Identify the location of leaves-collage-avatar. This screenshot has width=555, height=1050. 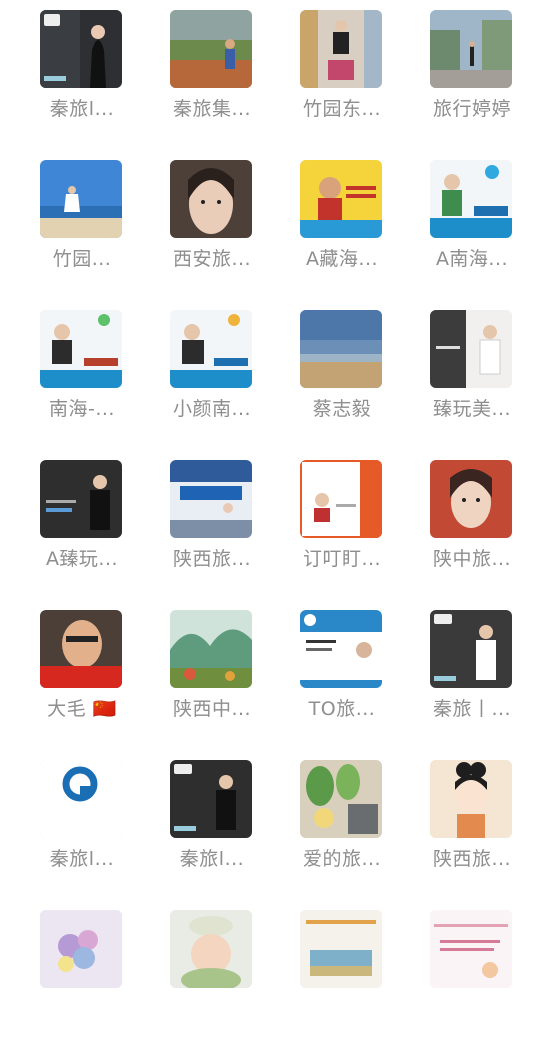
(341, 799).